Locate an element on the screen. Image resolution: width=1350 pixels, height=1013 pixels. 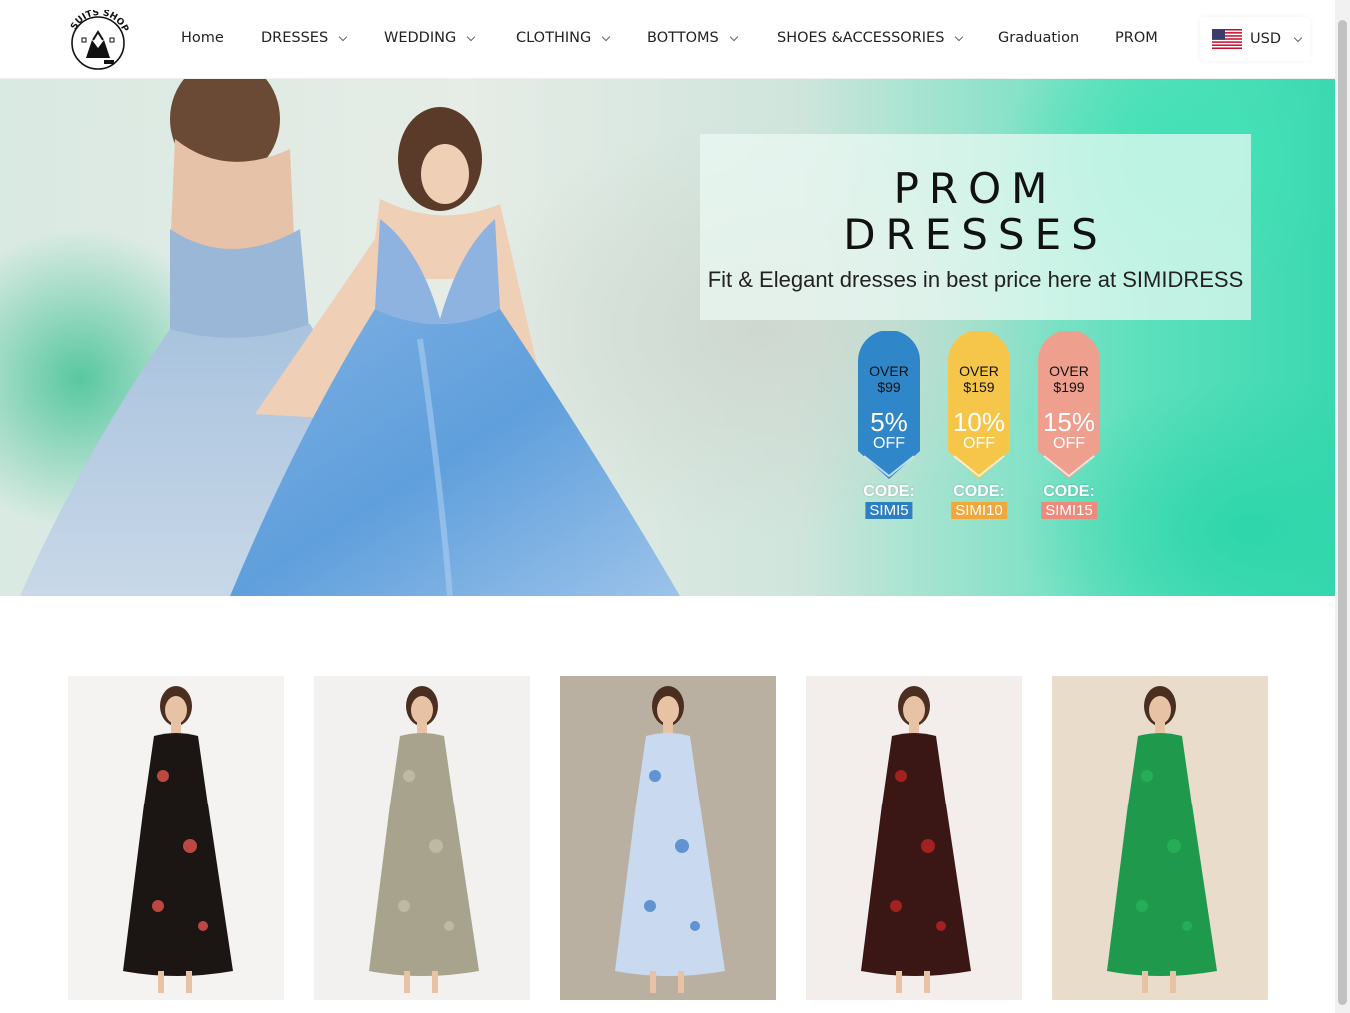
nav-item-label: DRESSES is located at coordinates (295, 38).